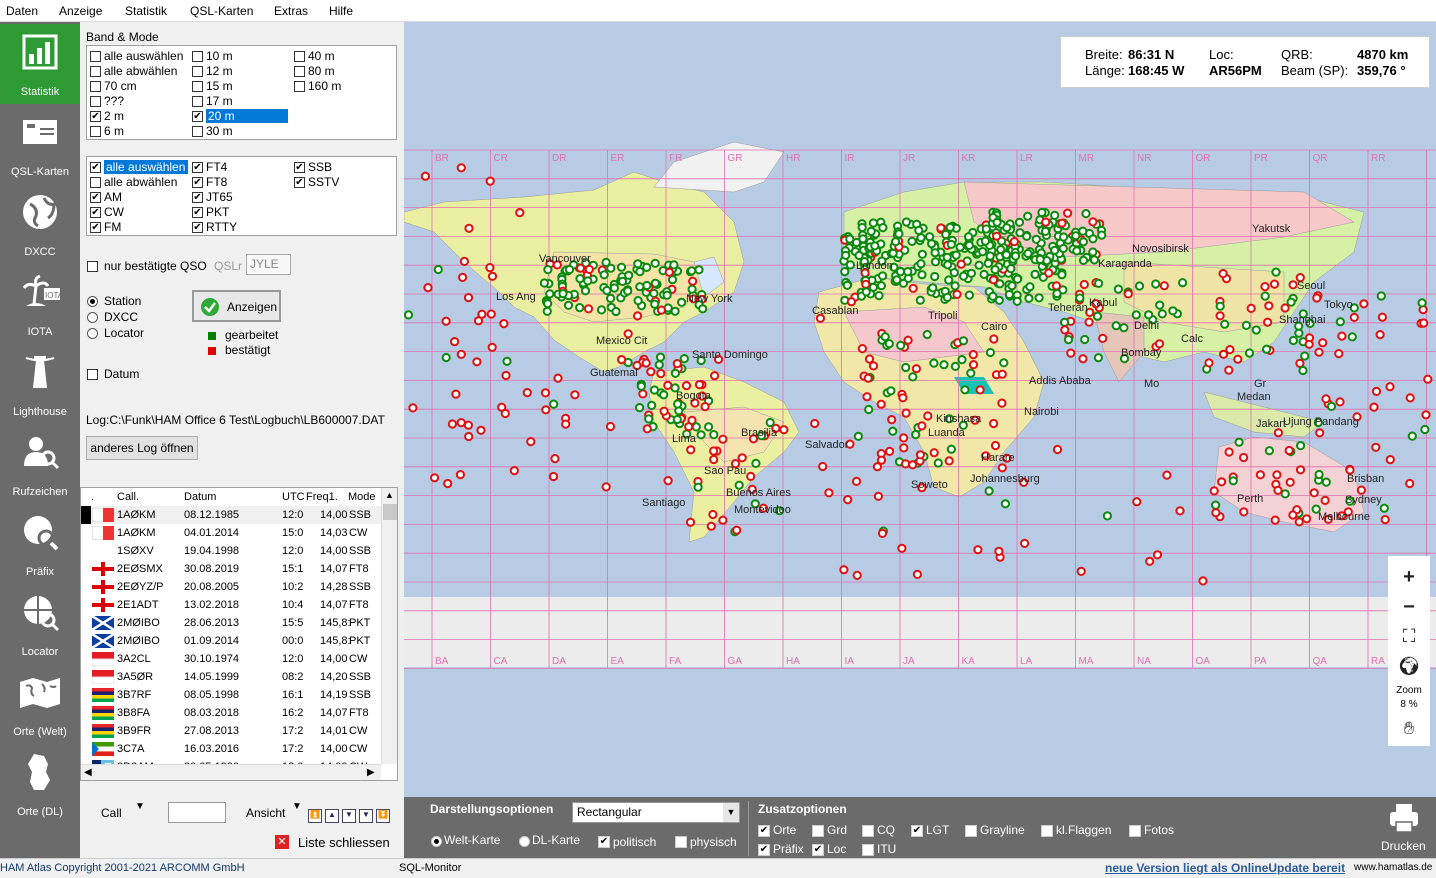 The image size is (1436, 878). I want to click on table-row: 3B9FR 27.08.2013 17:2 14,01 CW, so click(231, 731).